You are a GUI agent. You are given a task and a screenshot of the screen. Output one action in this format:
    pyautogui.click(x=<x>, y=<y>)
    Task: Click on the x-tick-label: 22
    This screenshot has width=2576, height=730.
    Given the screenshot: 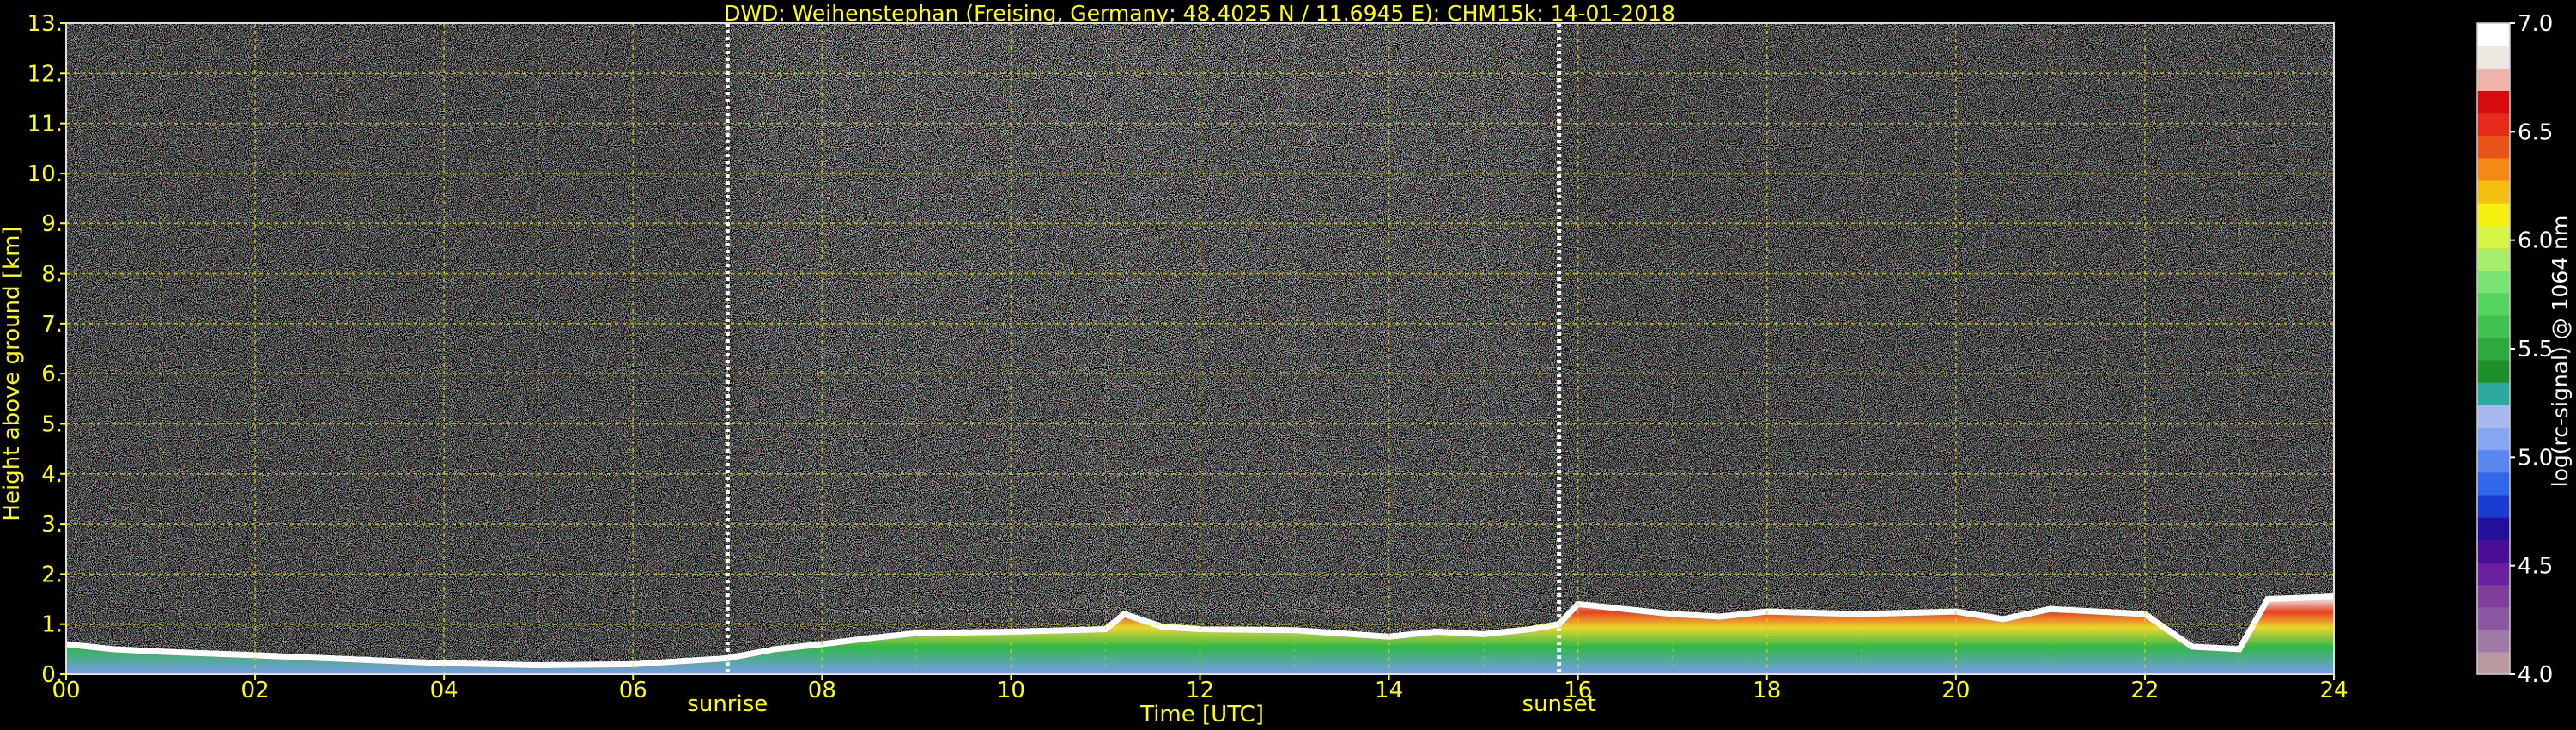 What is the action you would take?
    pyautogui.click(x=2144, y=690)
    